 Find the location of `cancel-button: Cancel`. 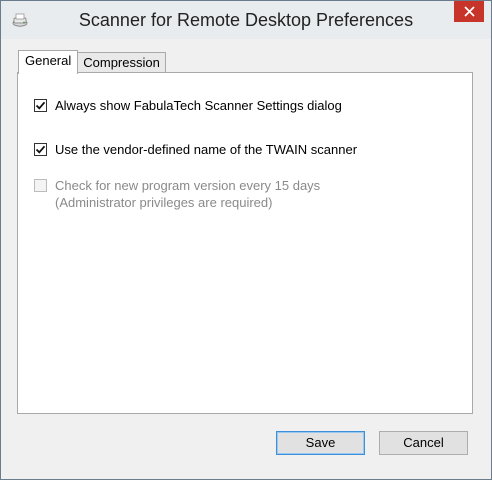

cancel-button: Cancel is located at coordinates (423, 443).